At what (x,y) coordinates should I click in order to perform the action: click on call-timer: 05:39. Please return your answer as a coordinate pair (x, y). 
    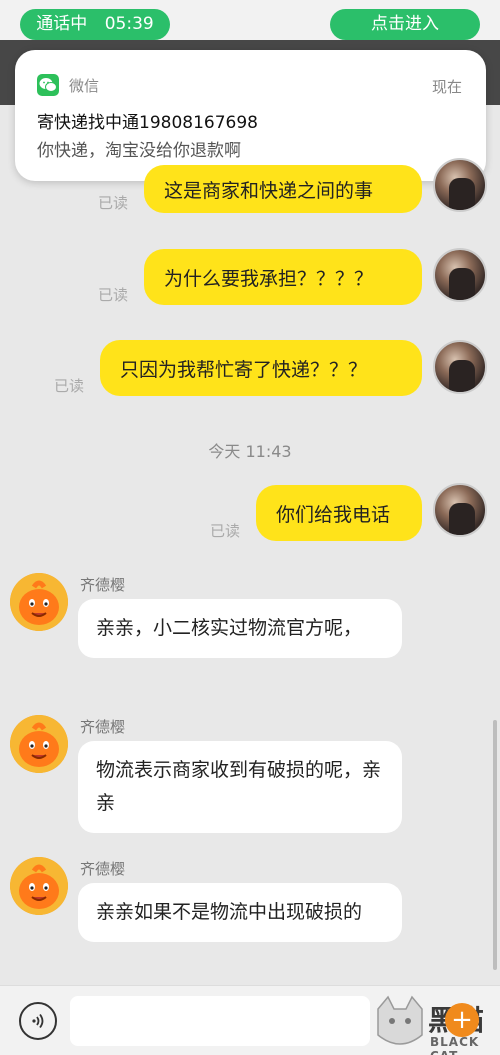
    Looking at the image, I should click on (129, 24).